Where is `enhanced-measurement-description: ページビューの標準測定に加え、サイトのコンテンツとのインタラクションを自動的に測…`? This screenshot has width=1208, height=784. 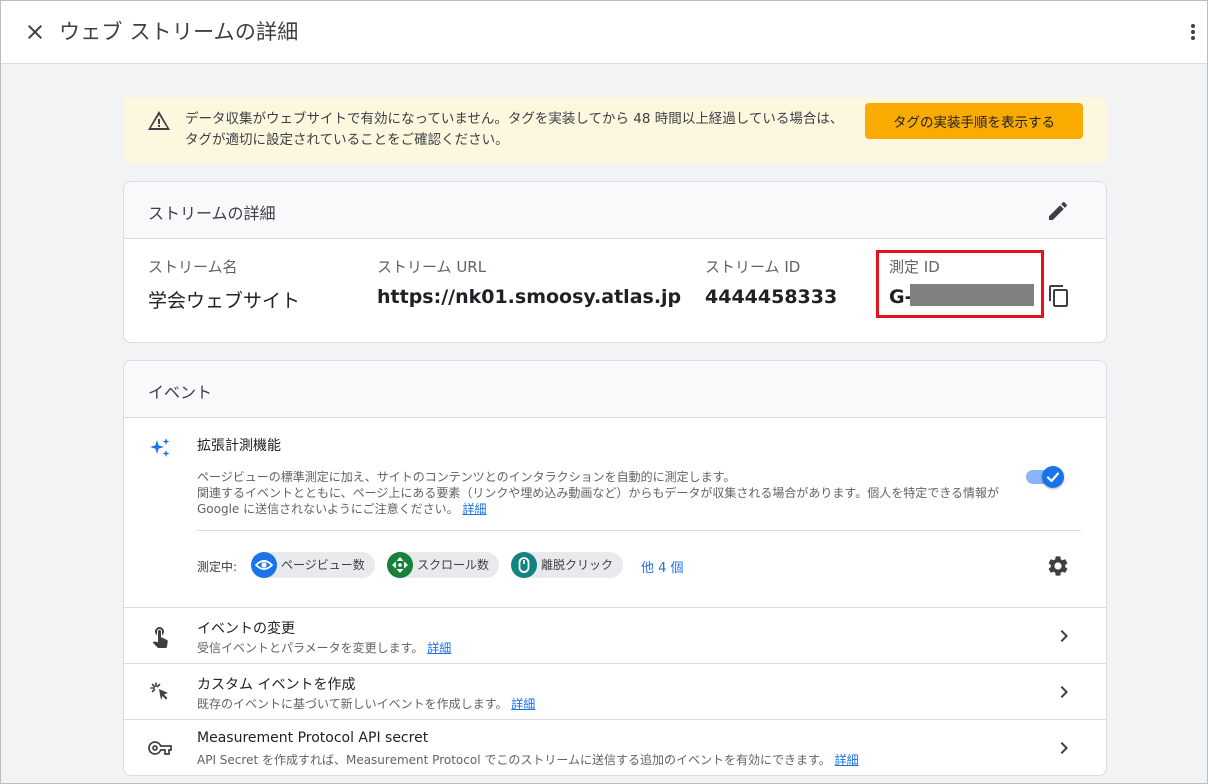 enhanced-measurement-description: ページビューの標準測定に加え、サイトのコンテンツとのインタラクションを自動的に測… is located at coordinates (612, 493).